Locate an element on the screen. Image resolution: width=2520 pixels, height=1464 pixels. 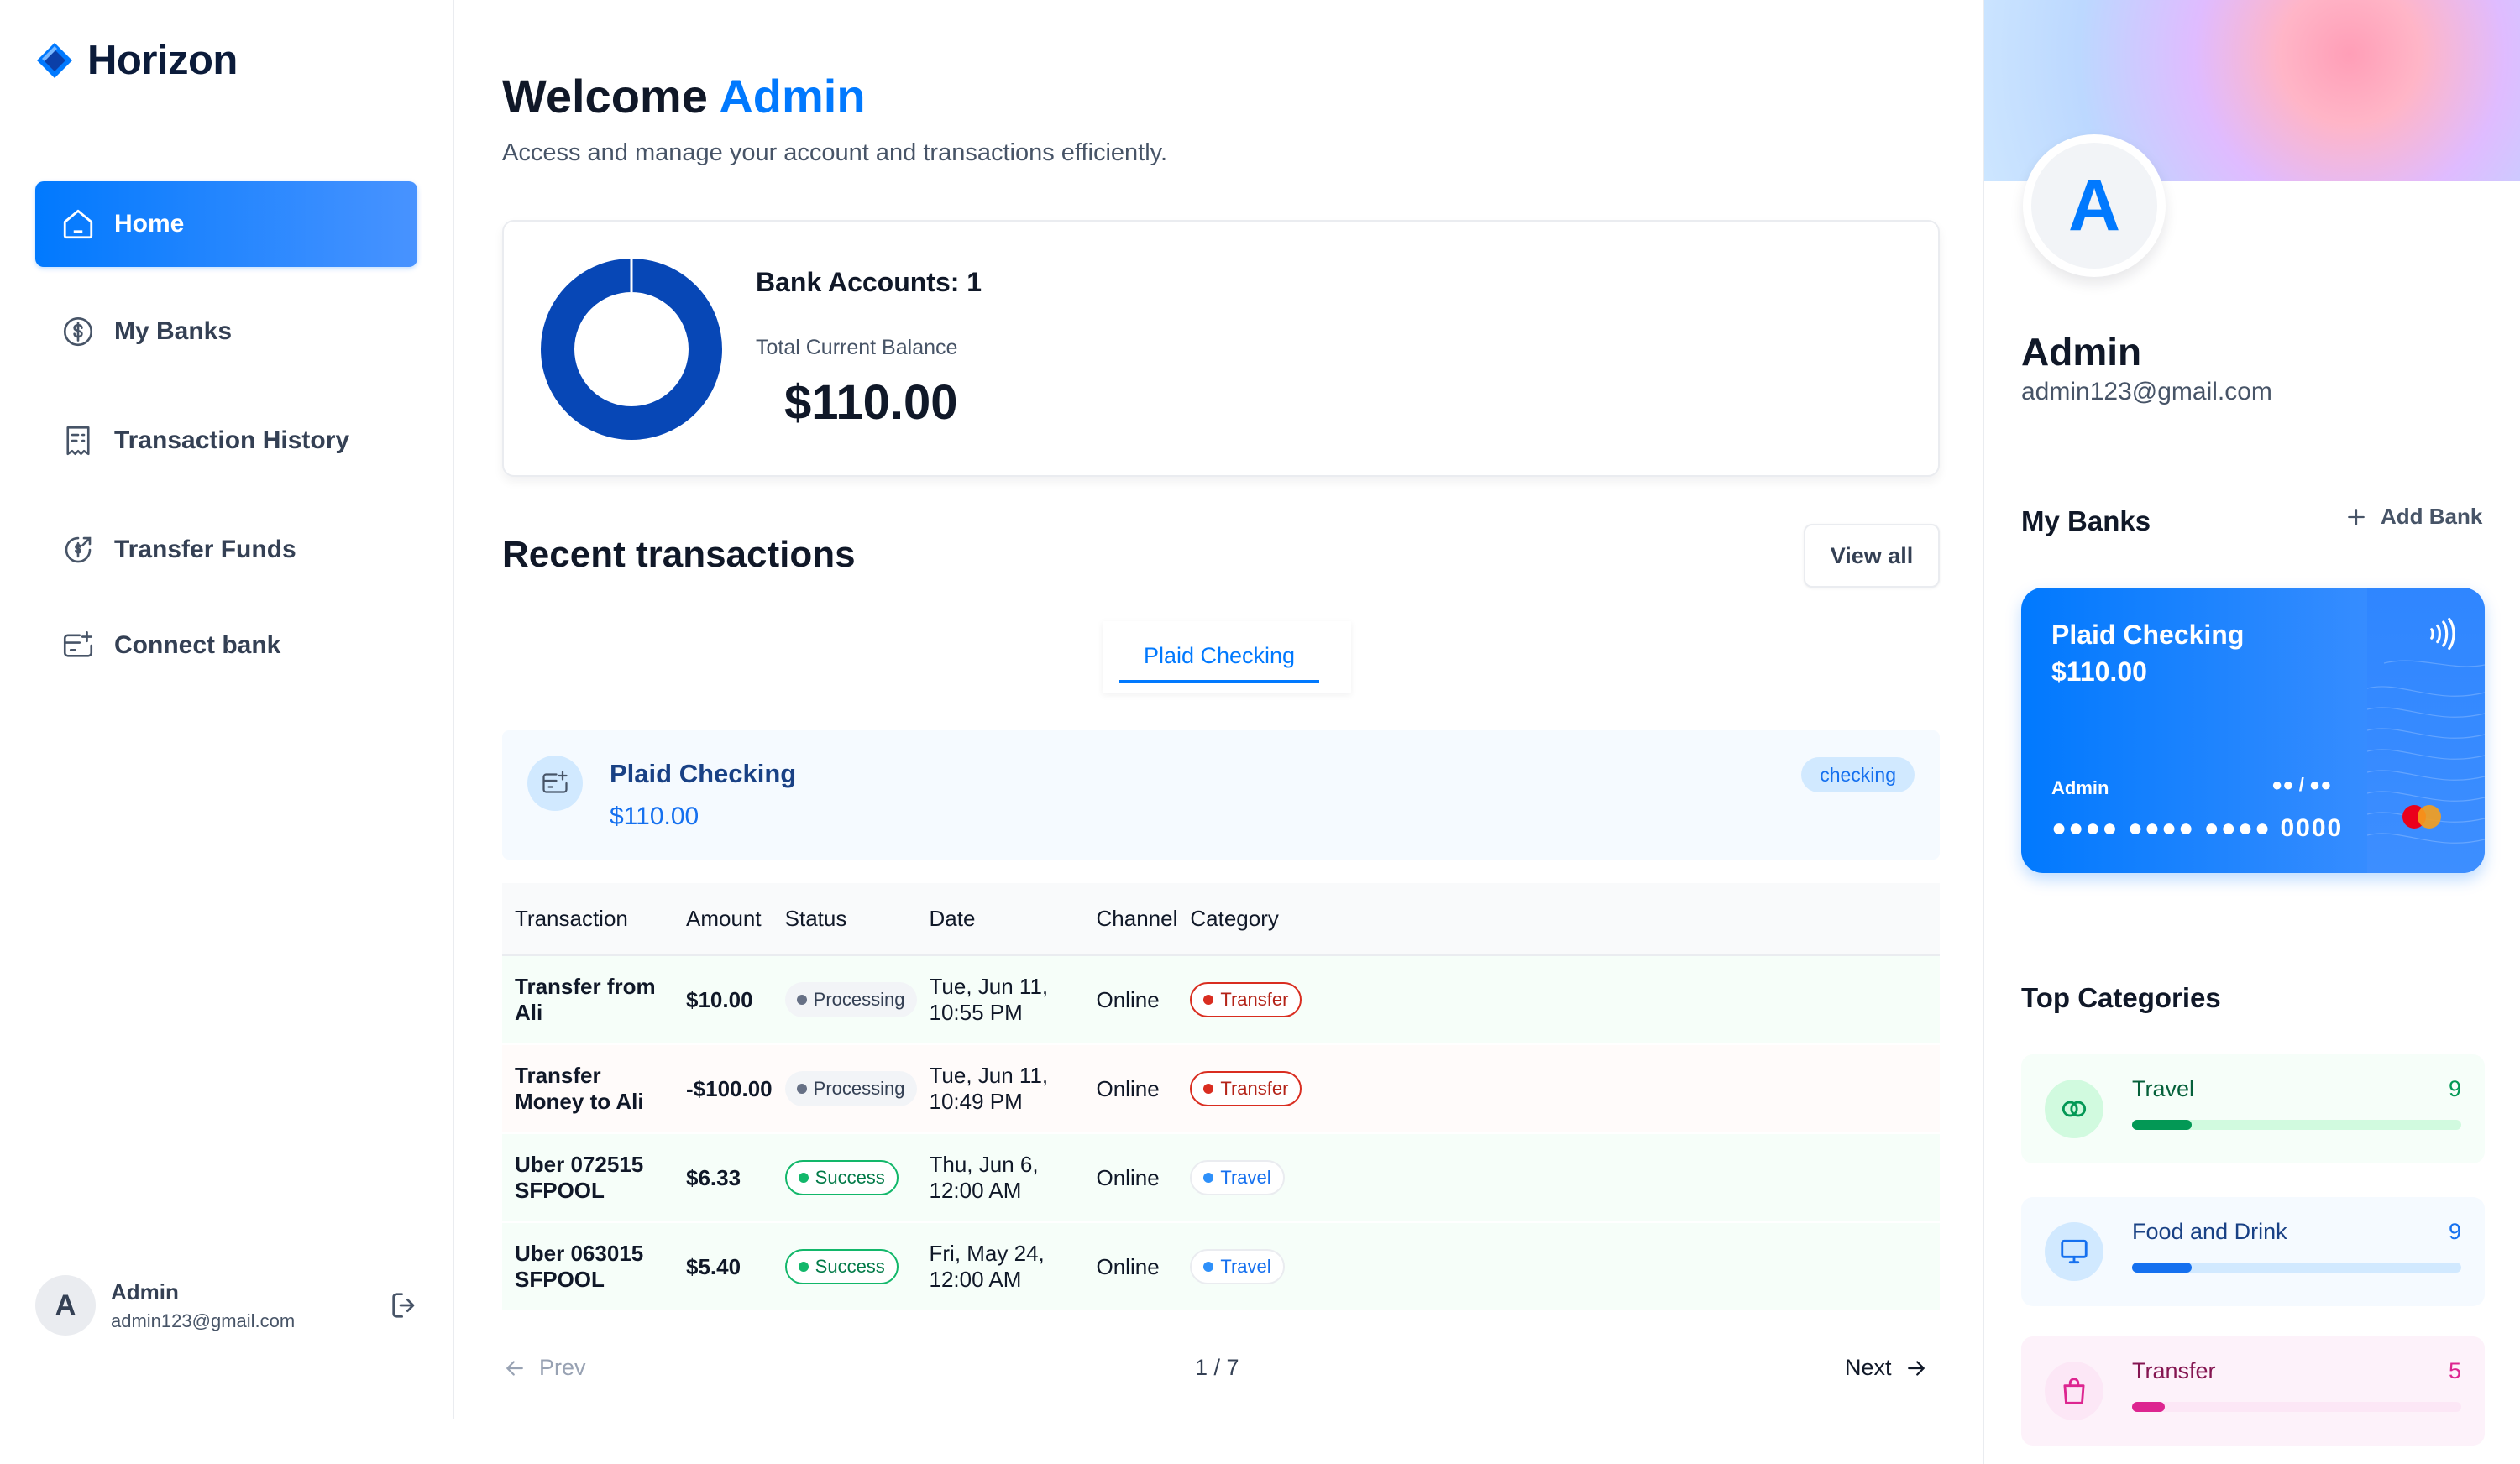
profile-email: admin123@gmail.com is located at coordinates (2146, 391).